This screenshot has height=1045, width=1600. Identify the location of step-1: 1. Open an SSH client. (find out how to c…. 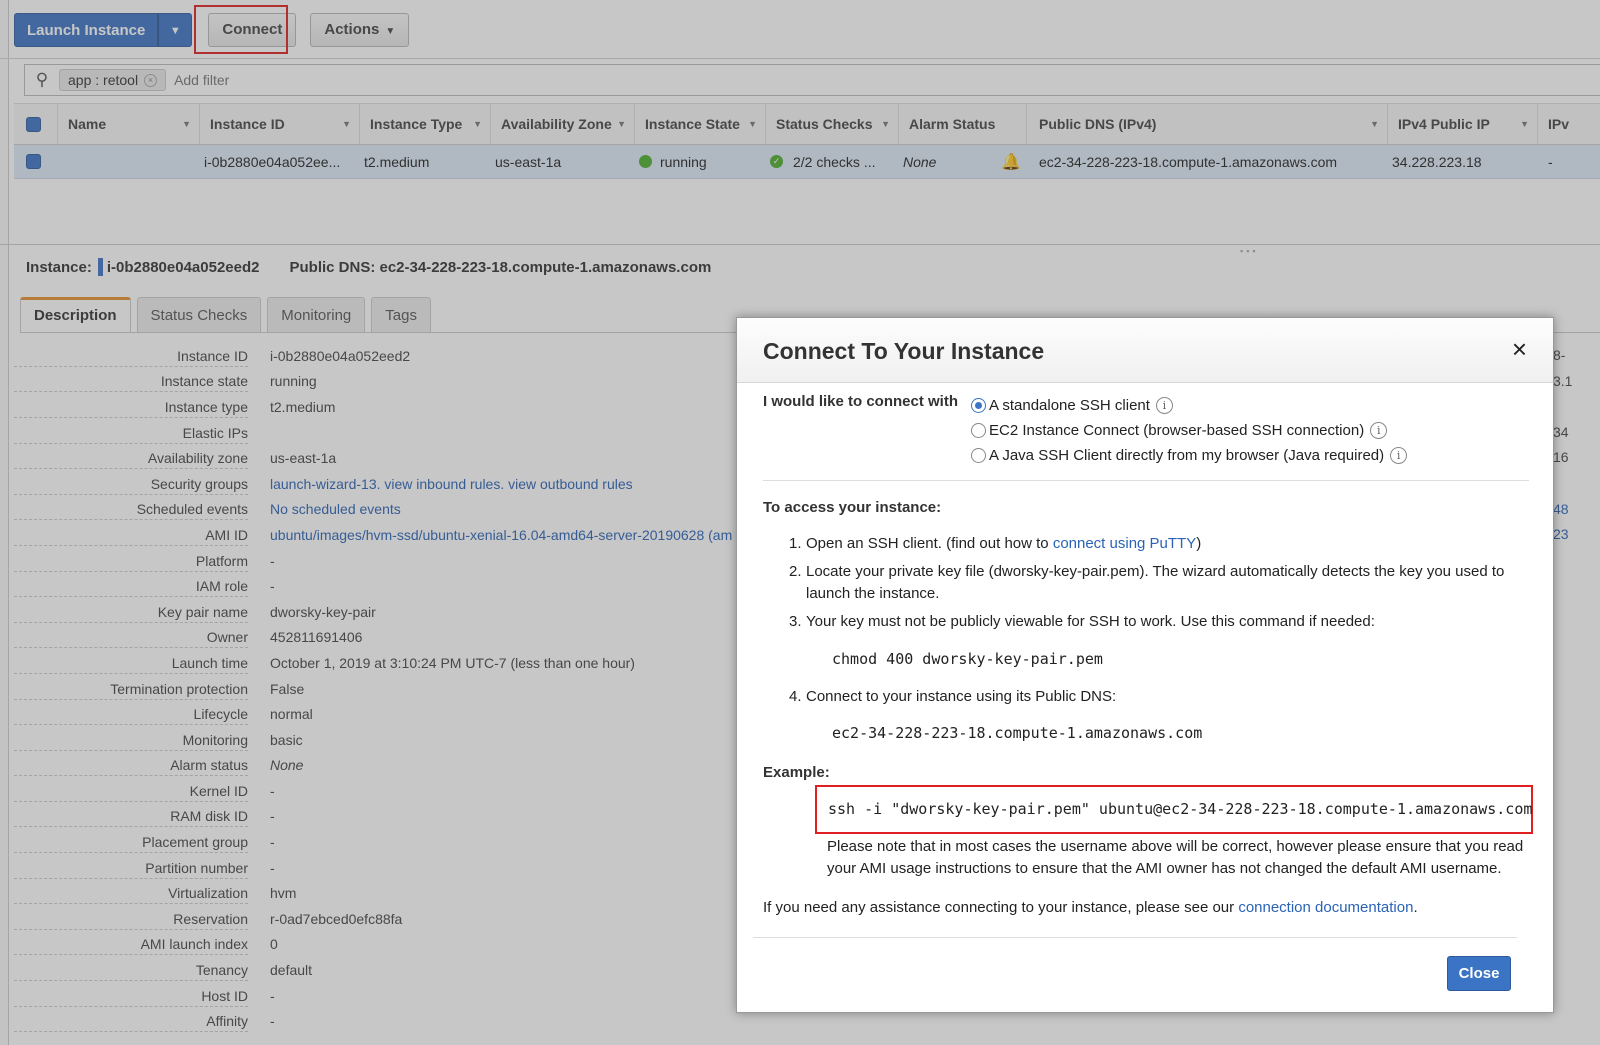
(1154, 544).